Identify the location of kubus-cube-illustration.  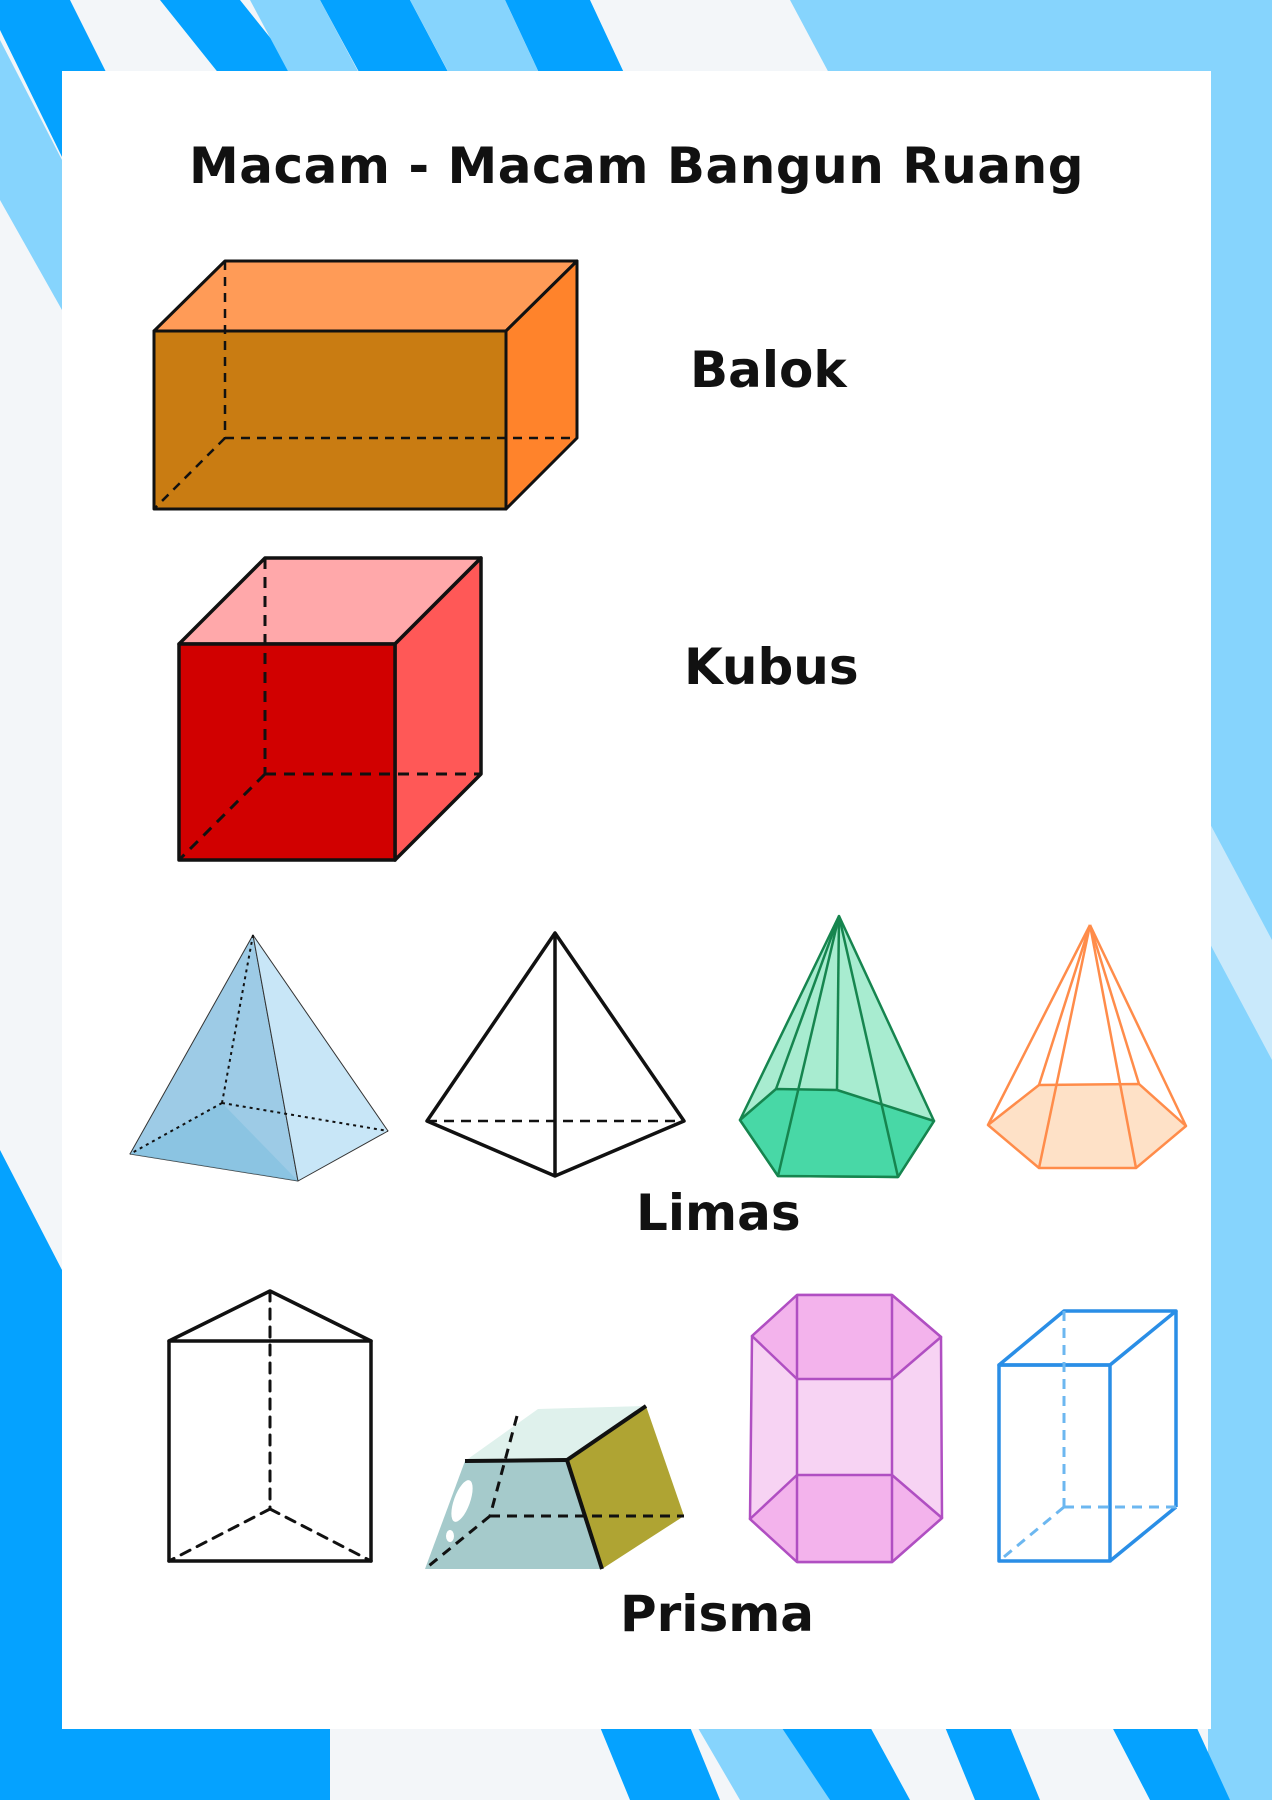
(330, 709).